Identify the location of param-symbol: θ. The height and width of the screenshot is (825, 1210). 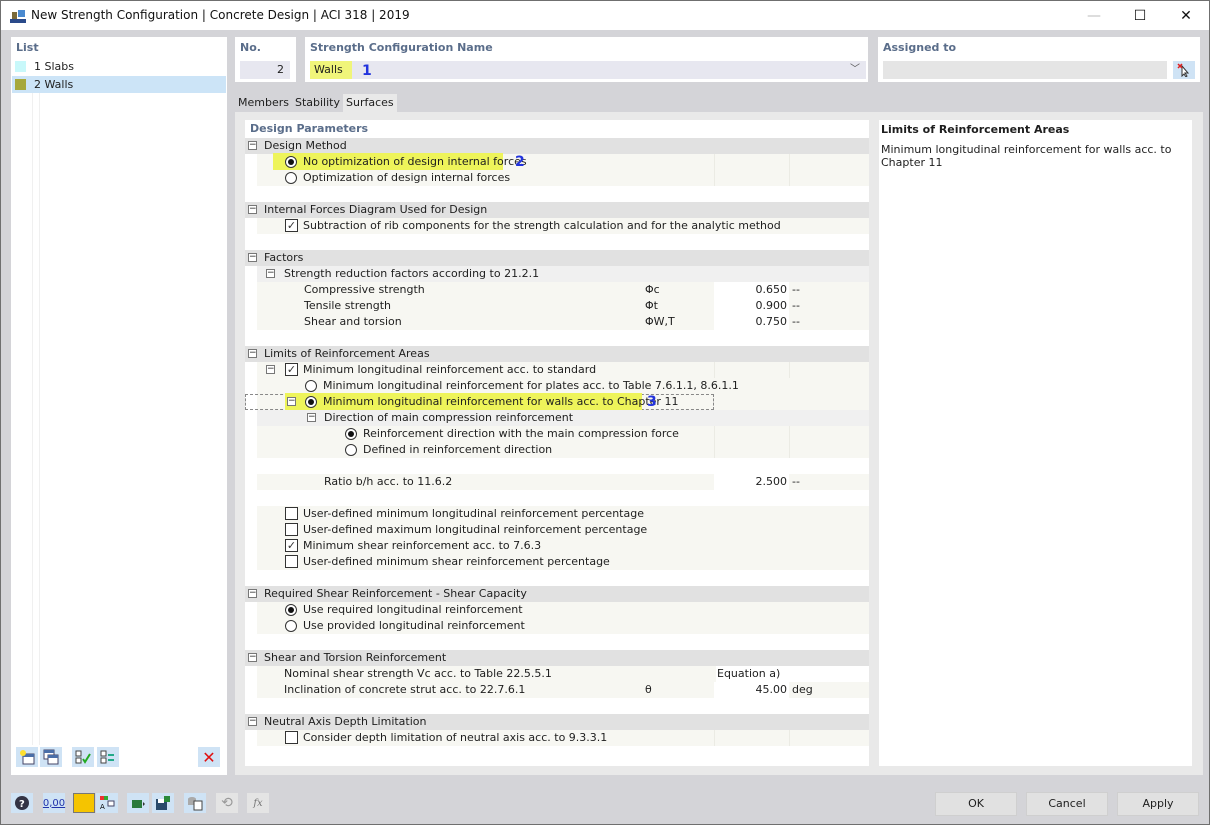
(648, 689).